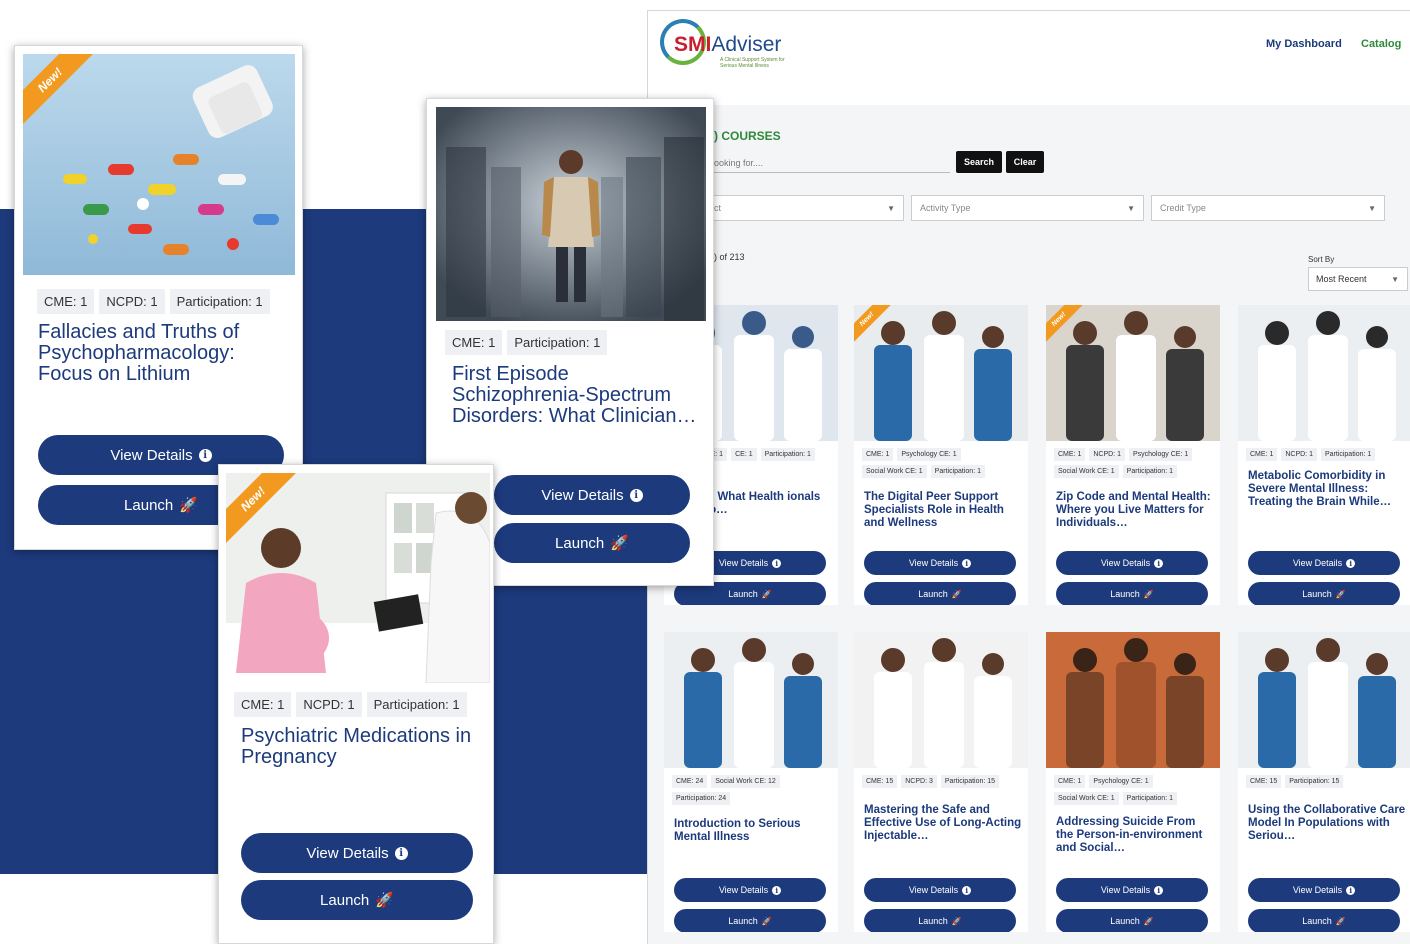 This screenshot has height=944, width=1410. What do you see at coordinates (1268, 208) in the screenshot?
I see `credit-type-filter: Credit Type ▼` at bounding box center [1268, 208].